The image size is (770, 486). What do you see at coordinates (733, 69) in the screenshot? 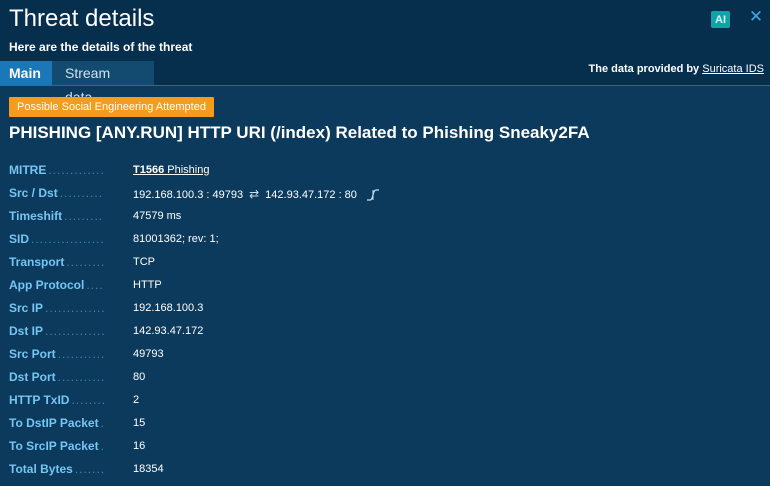
I see `provider-link: Suricata IDS` at bounding box center [733, 69].